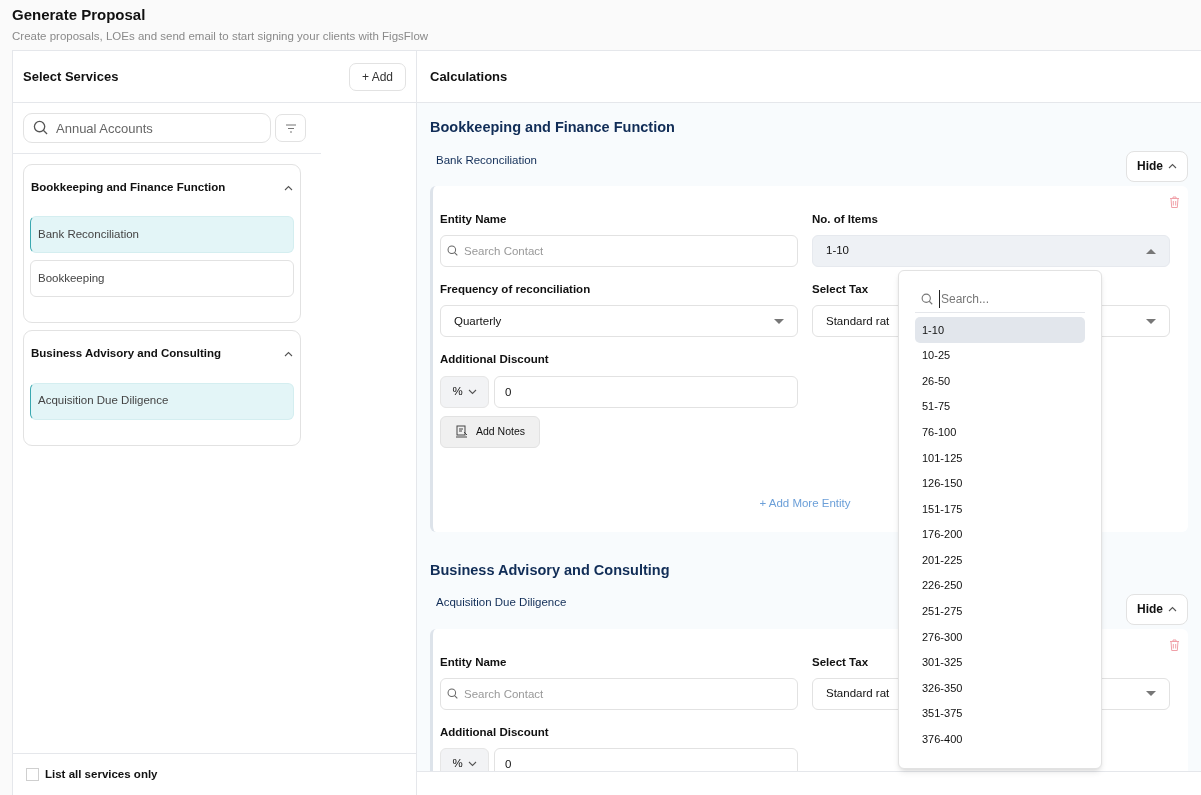 The width and height of the screenshot is (1201, 795). What do you see at coordinates (490, 431) in the screenshot?
I see `add-notes-button: Add Notes` at bounding box center [490, 431].